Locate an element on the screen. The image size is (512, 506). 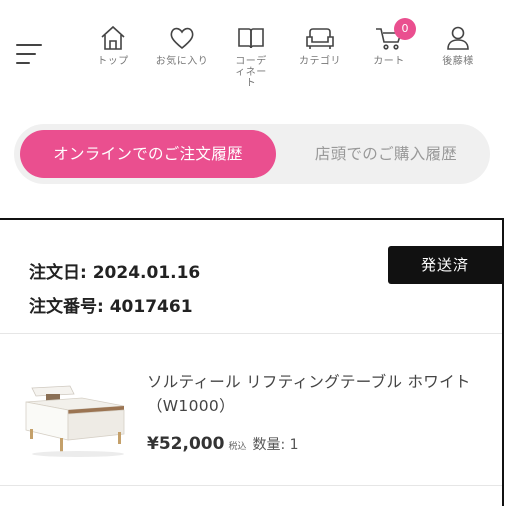
hamburger-menu-icon is located at coordinates (29, 54).